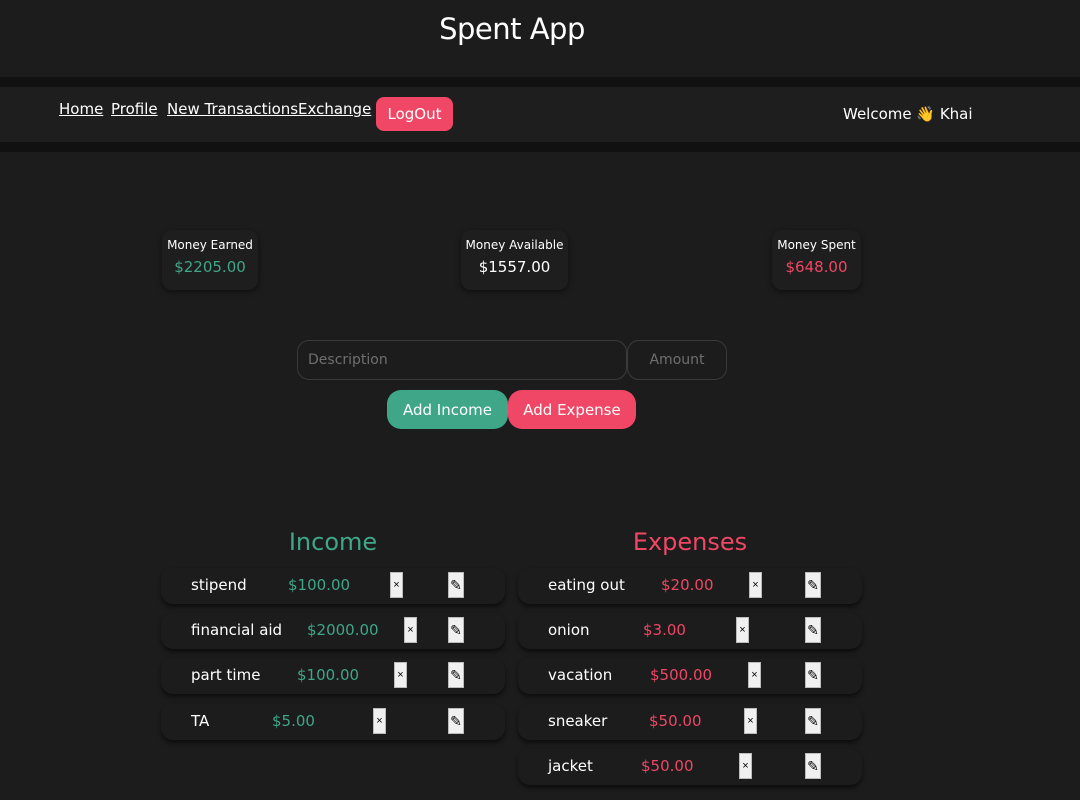 The width and height of the screenshot is (1080, 800). I want to click on app-header: Spent App, so click(540, 38).